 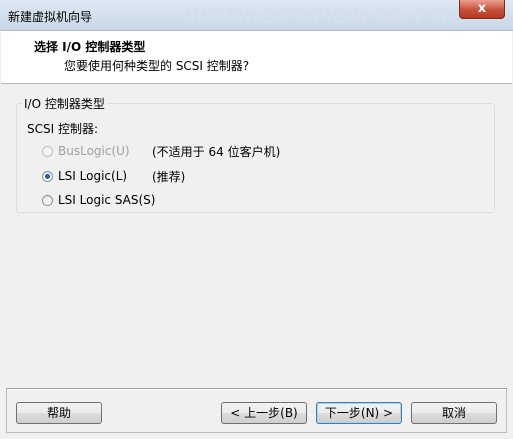 What do you see at coordinates (63, 129) in the screenshot?
I see `scsi-controller-label: SCSI 控制器:` at bounding box center [63, 129].